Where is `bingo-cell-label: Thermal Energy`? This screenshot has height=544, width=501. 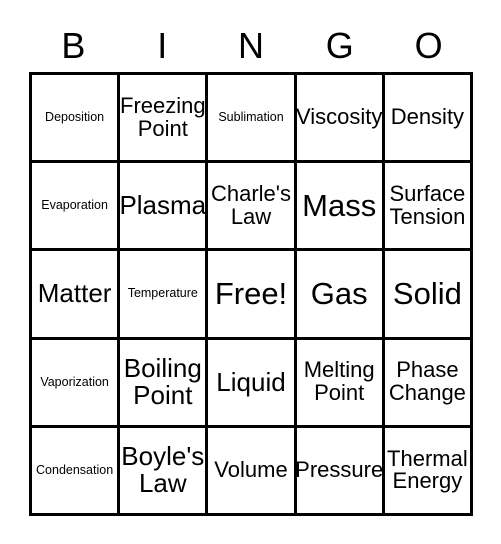 bingo-cell-label: Thermal Energy is located at coordinates (427, 469).